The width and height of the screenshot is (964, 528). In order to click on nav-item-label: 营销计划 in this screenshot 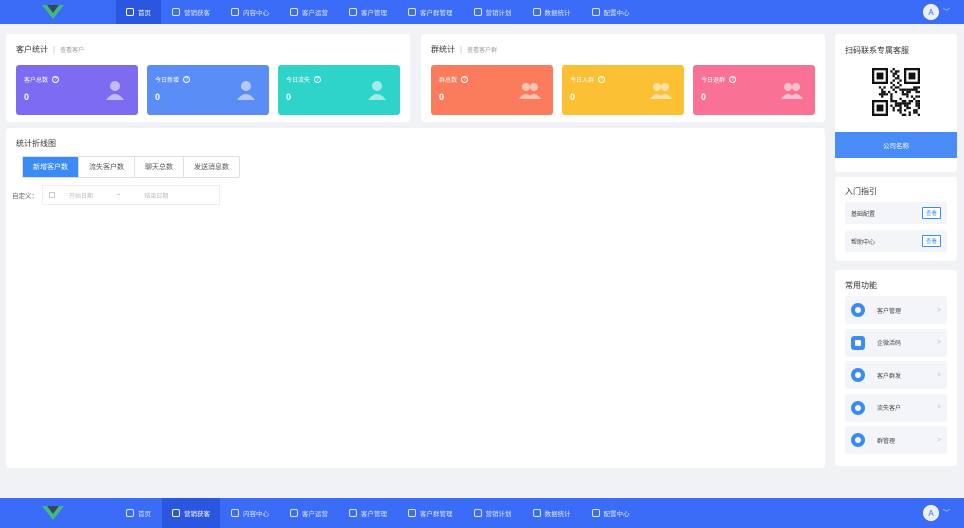, I will do `click(498, 514)`.